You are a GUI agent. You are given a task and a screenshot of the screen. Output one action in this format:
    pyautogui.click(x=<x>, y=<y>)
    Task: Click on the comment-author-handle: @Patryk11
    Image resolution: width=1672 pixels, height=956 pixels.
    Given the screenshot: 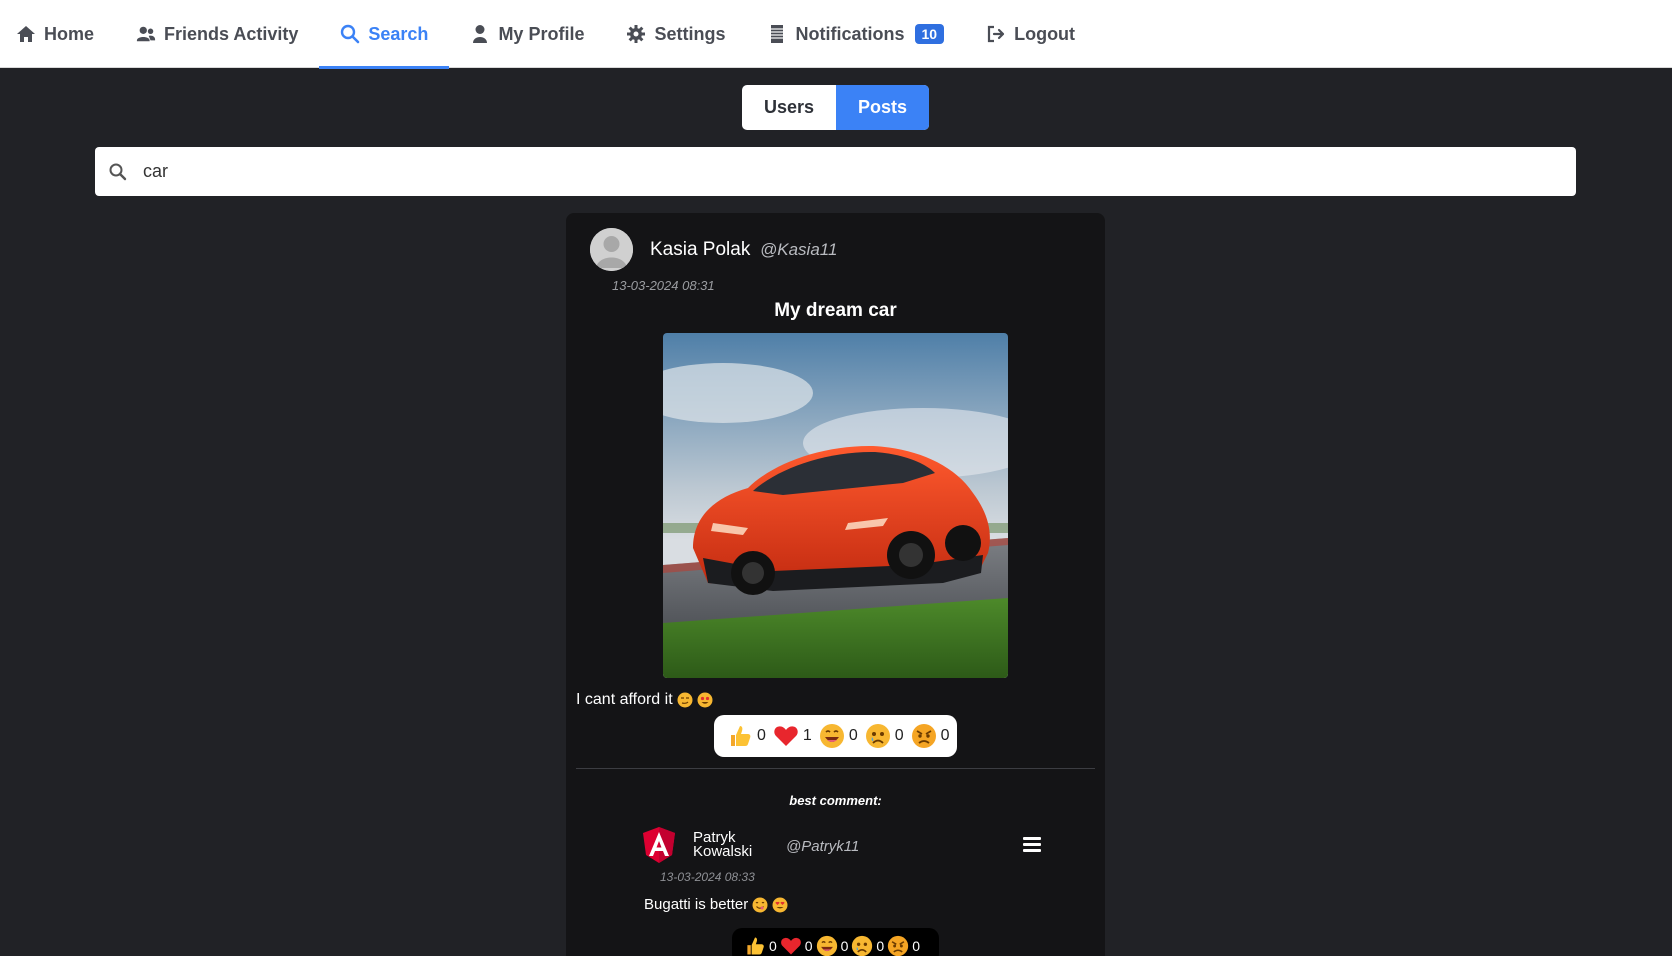 What is the action you would take?
    pyautogui.click(x=822, y=846)
    